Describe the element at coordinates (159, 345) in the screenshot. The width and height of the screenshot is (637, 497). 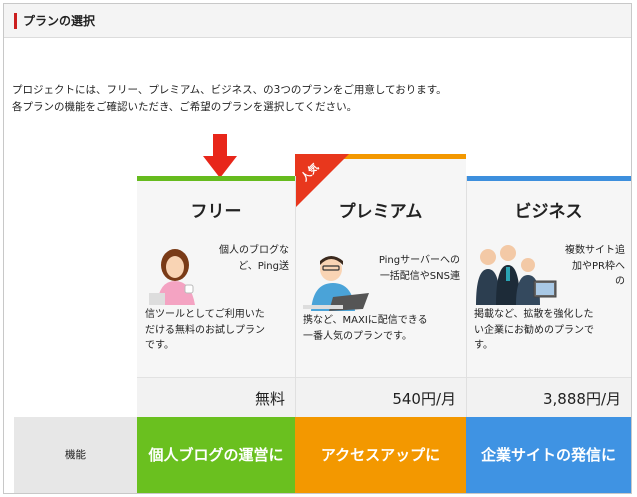
I see `plan-body-line: です。` at that location.